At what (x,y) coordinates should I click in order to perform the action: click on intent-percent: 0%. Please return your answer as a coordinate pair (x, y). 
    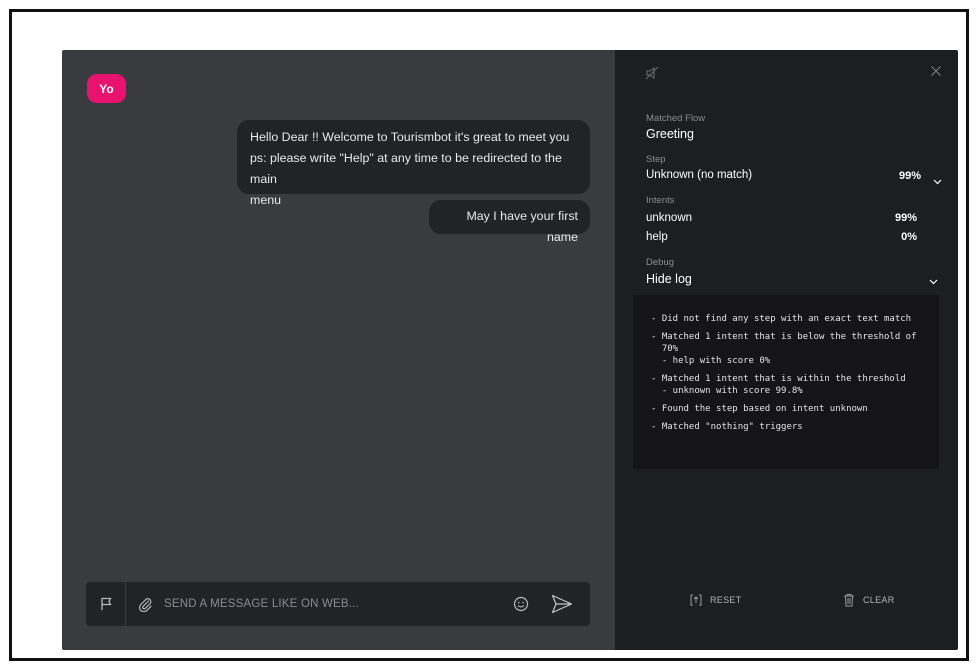
    Looking at the image, I should click on (909, 237).